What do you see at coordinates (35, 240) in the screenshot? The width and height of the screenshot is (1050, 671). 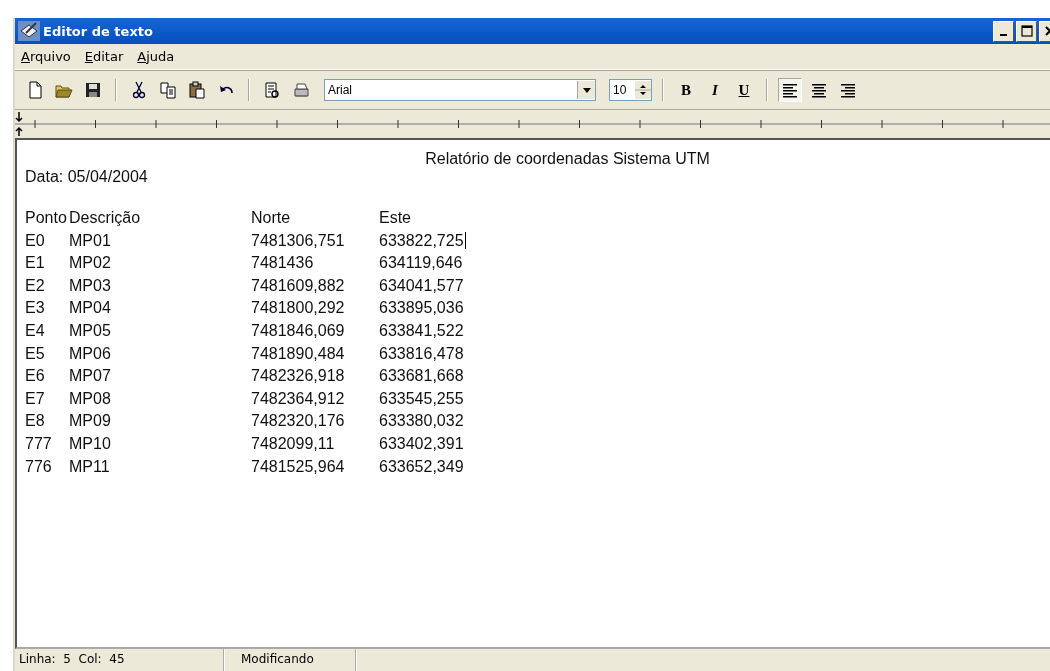 I see `table-cell-text: E0` at bounding box center [35, 240].